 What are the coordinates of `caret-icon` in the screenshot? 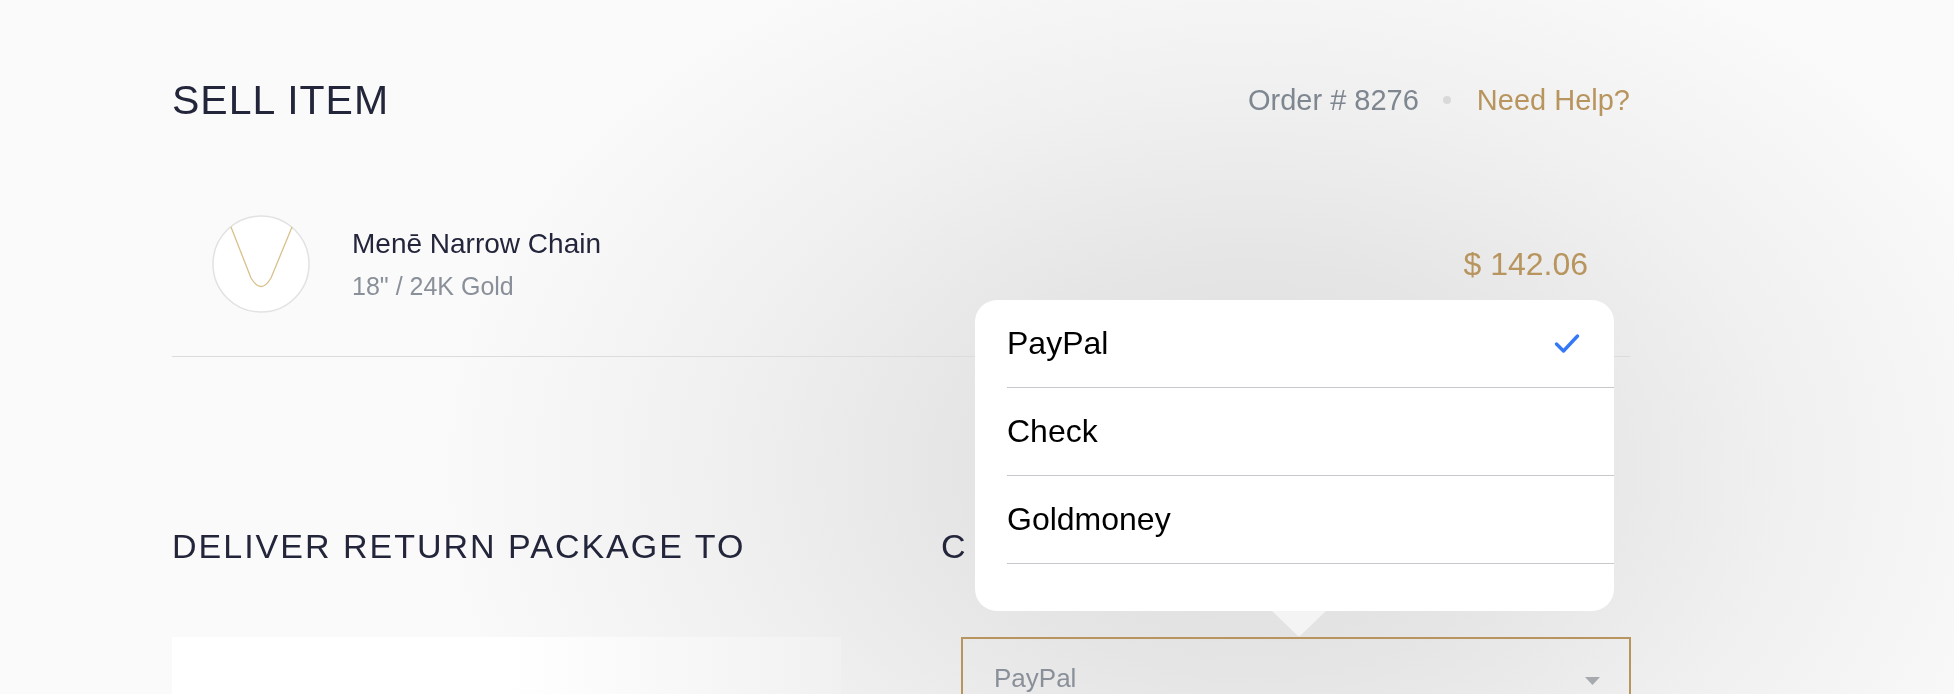 It's located at (1592, 681).